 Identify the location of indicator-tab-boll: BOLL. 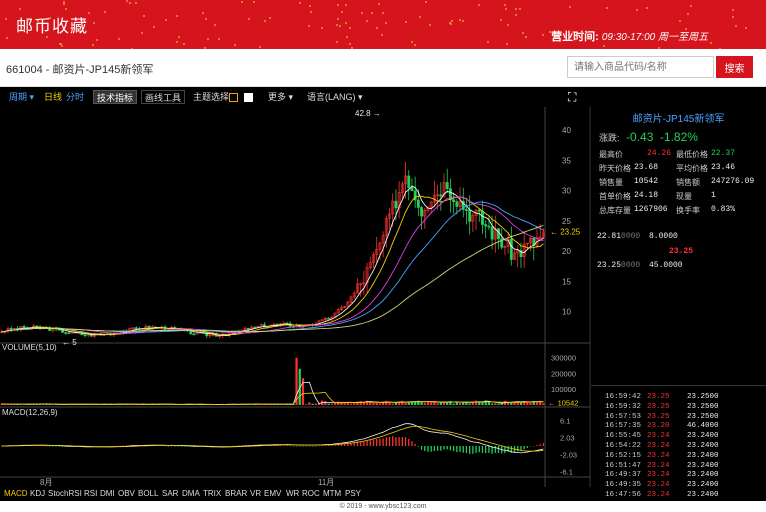
(148, 493).